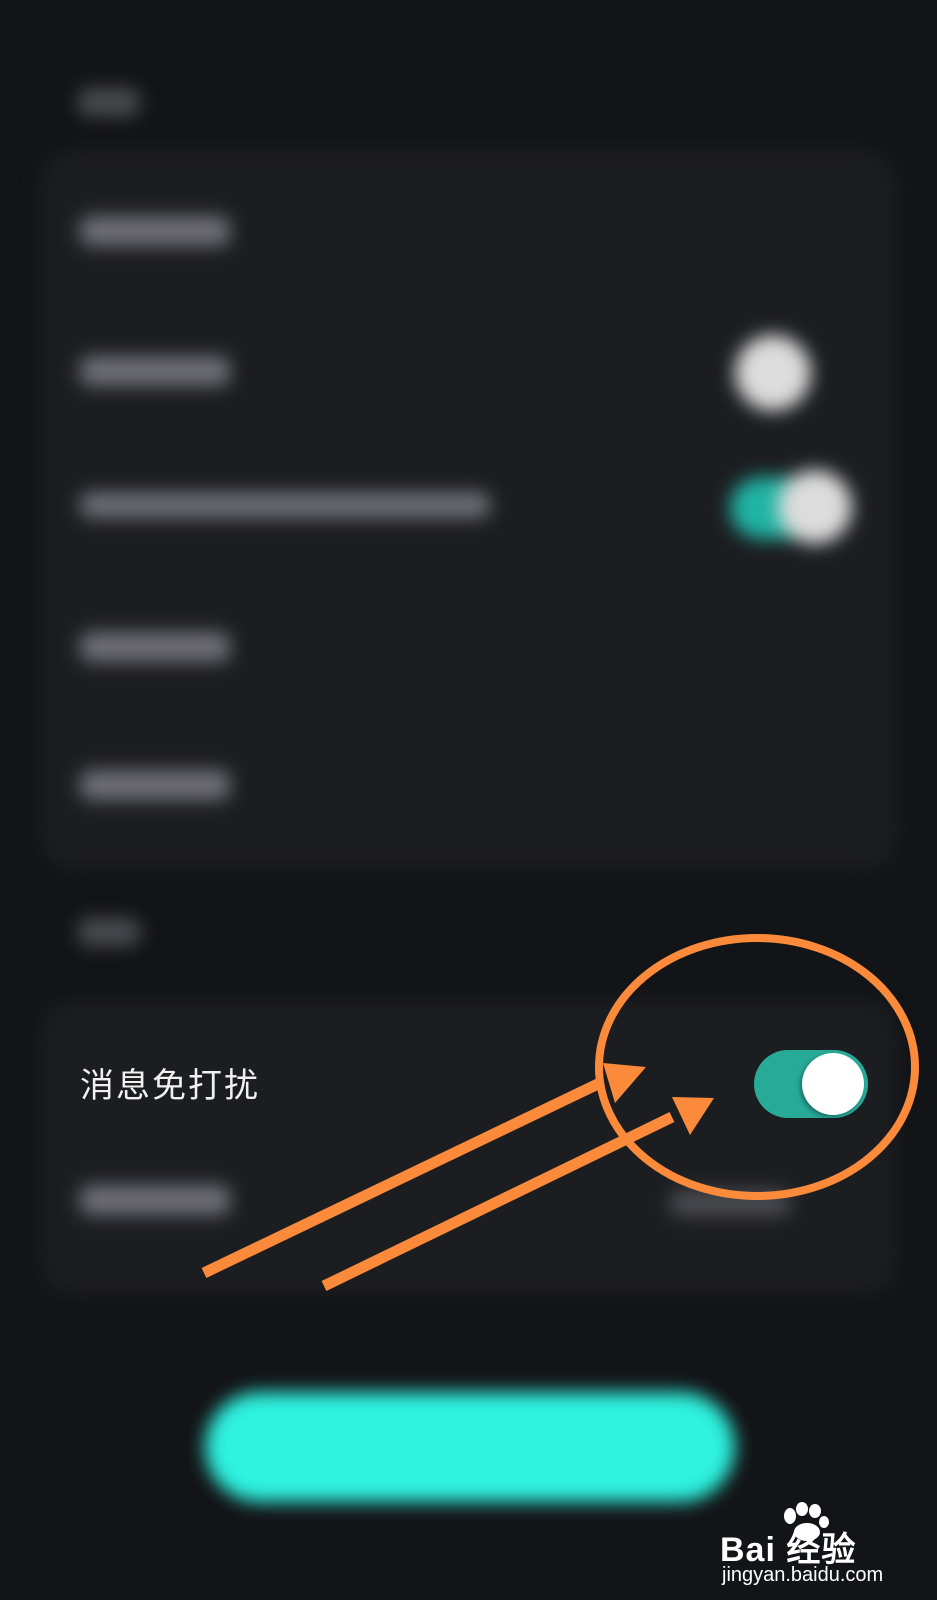  Describe the element at coordinates (757, 1067) in the screenshot. I see `highlight-ellipse` at that location.